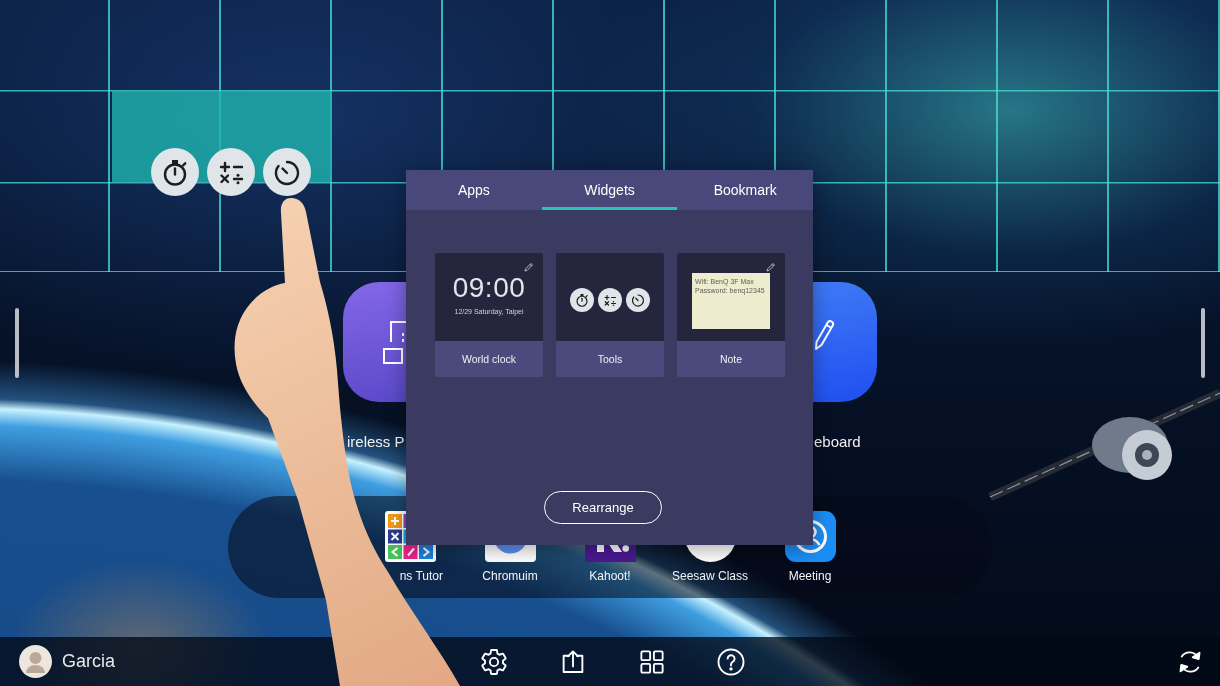 The height and width of the screenshot is (686, 1220). I want to click on tab: Apps, so click(474, 190).